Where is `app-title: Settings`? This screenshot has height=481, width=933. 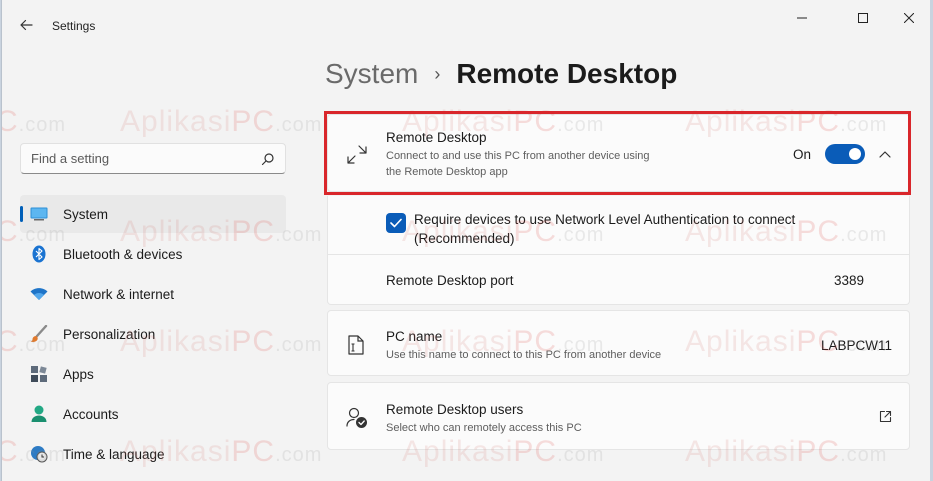
app-title: Settings is located at coordinates (74, 26).